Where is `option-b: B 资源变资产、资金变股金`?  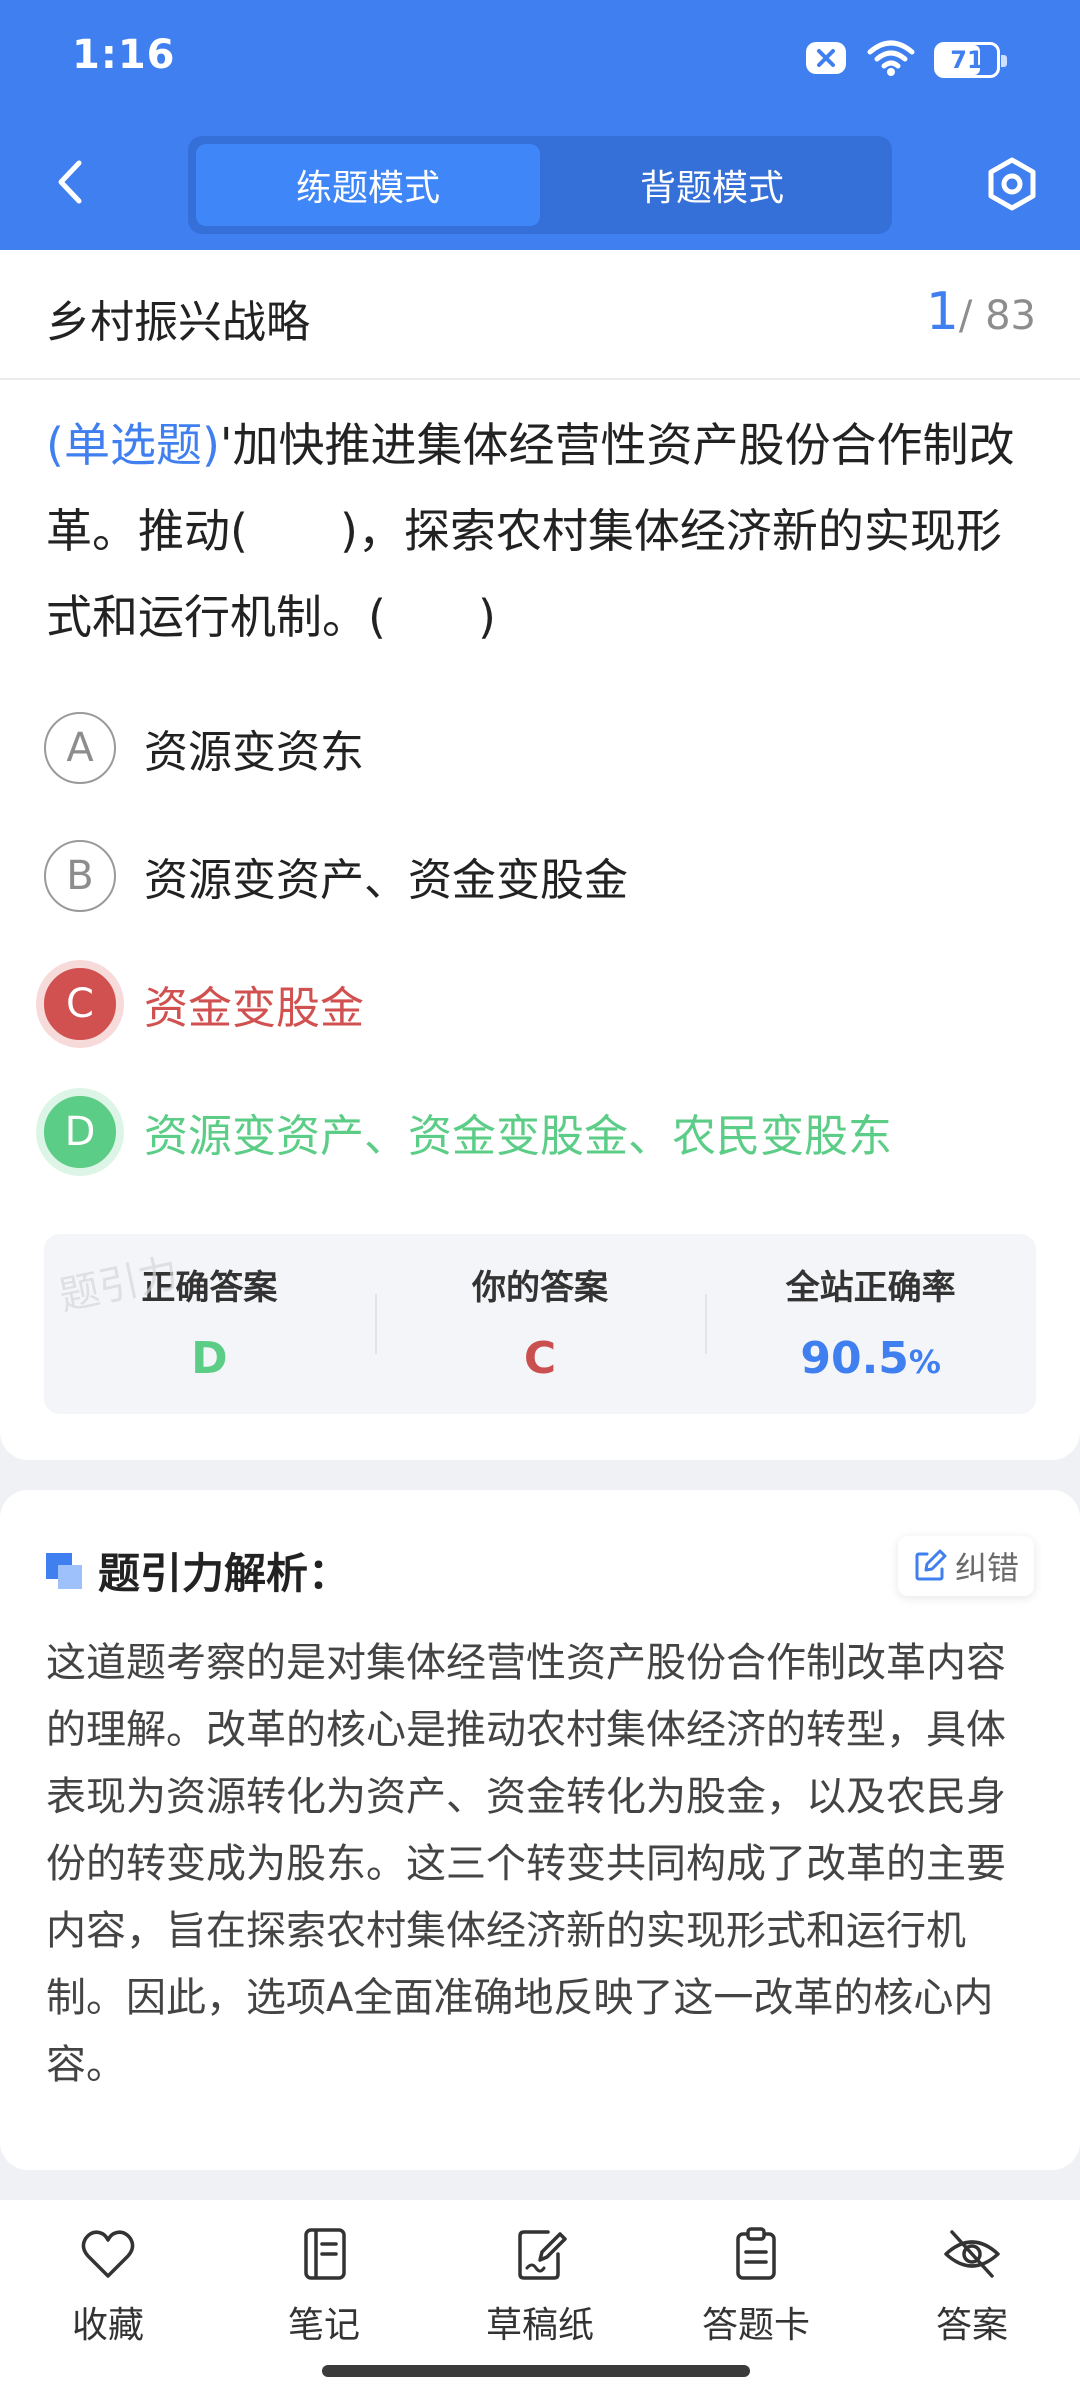 option-b: B 资源变资产、资金变股金 is located at coordinates (539, 876).